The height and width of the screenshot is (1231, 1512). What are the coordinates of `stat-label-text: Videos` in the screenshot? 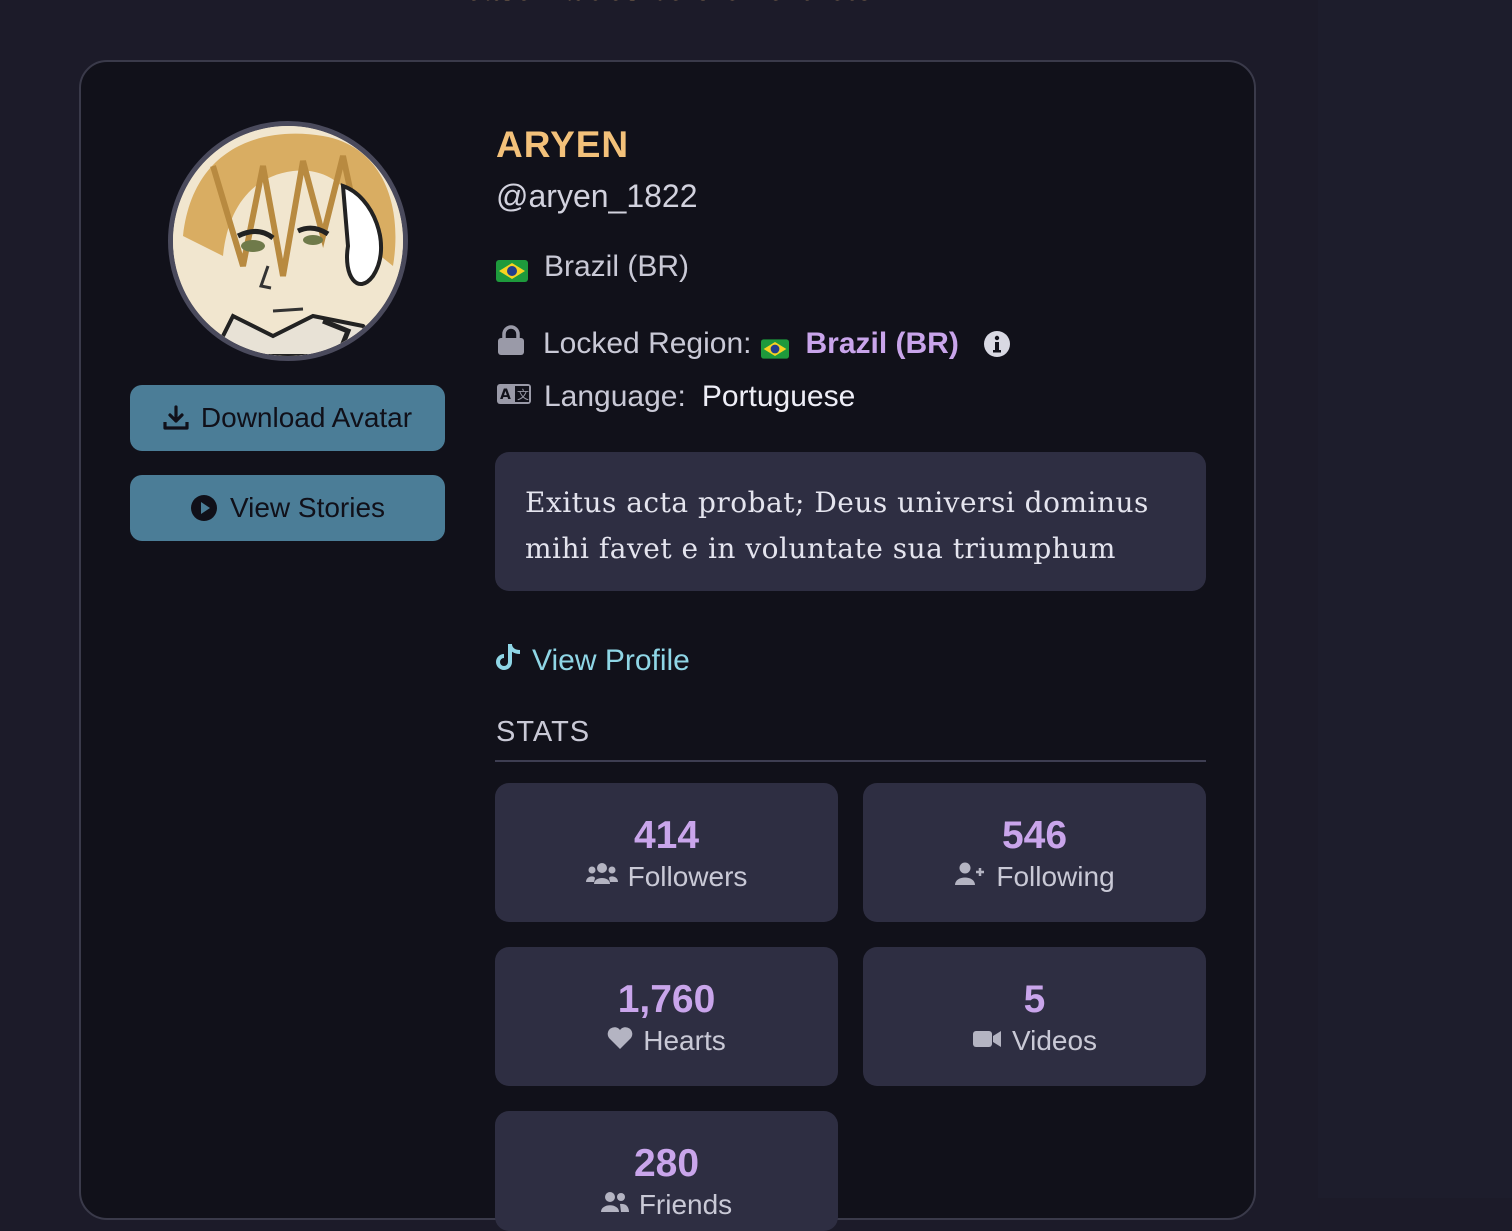 It's located at (1054, 1040).